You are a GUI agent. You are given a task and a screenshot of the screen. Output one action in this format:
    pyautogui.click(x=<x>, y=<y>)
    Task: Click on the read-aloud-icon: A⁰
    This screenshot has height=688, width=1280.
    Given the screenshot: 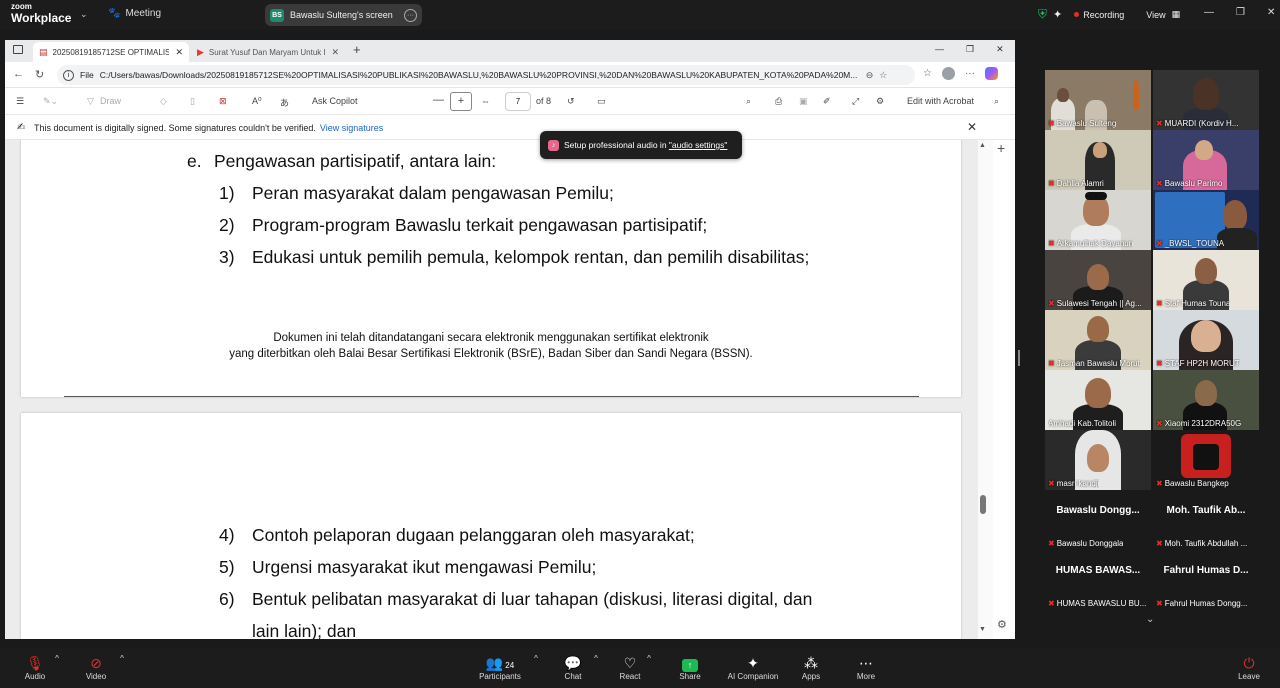 What is the action you would take?
    pyautogui.click(x=257, y=101)
    